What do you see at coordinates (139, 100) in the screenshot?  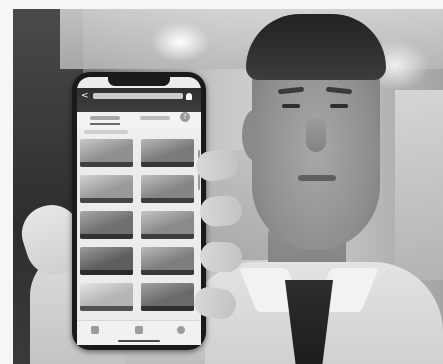 I see `app-header` at bounding box center [139, 100].